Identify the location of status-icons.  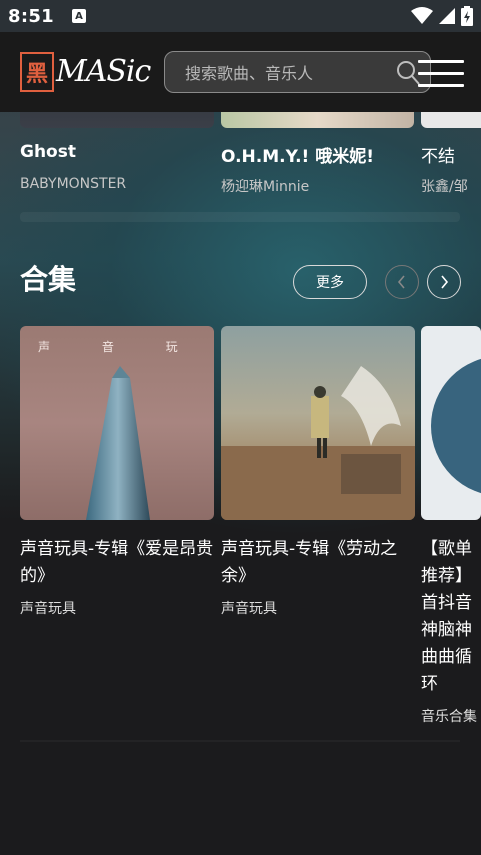
(442, 16).